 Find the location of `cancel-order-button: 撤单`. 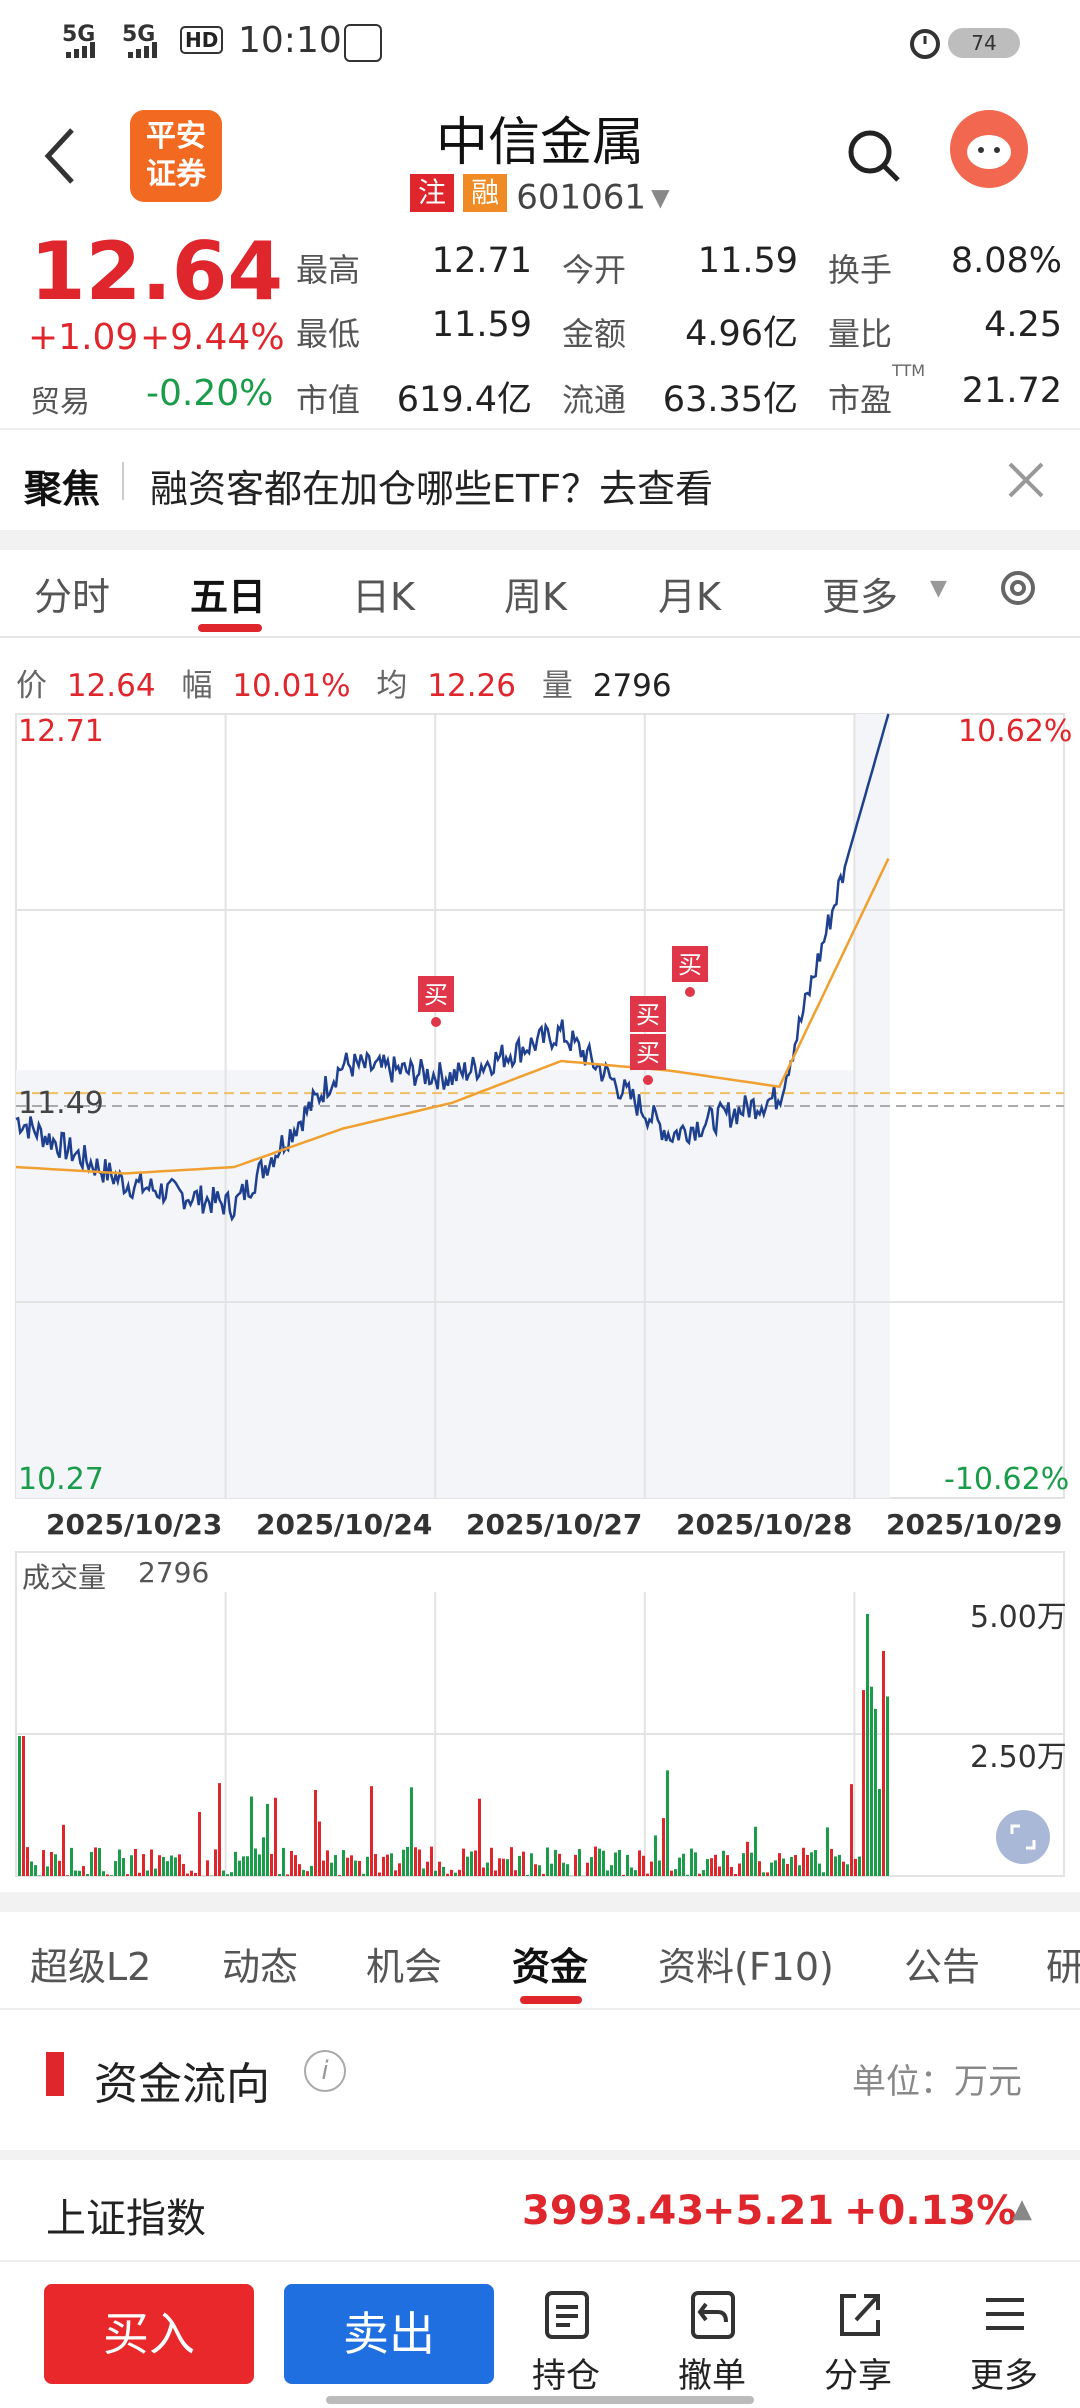

cancel-order-button: 撤单 is located at coordinates (712, 2345).